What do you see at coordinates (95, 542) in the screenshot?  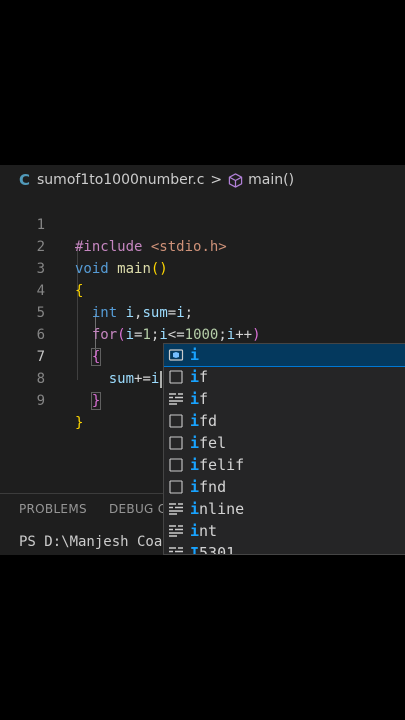 I see `terminal-prompt: PS D:\Manjesh Coac` at bounding box center [95, 542].